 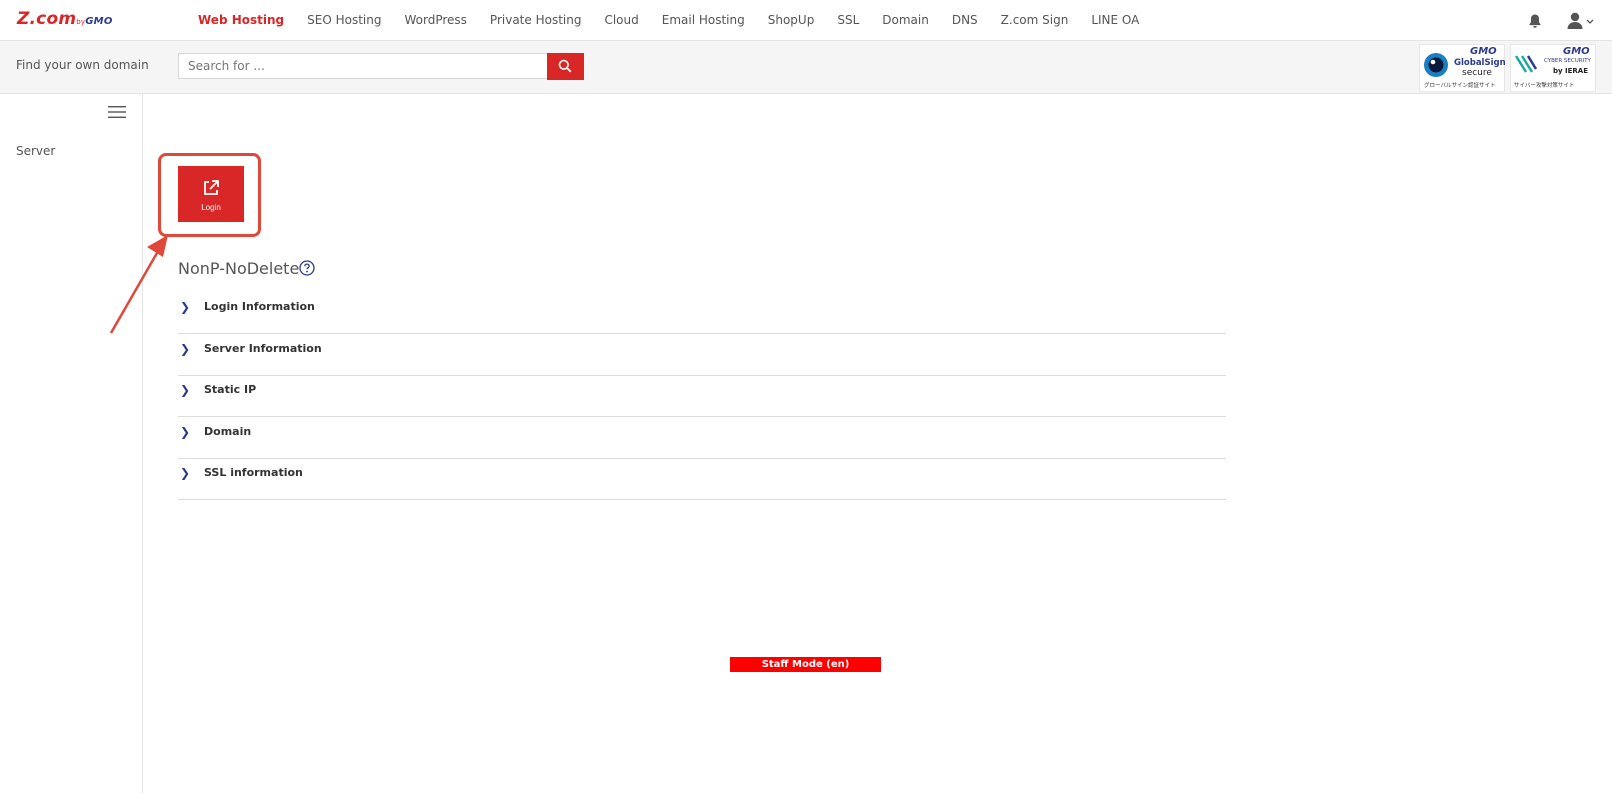 I want to click on login-button: Login, so click(x=211, y=194).